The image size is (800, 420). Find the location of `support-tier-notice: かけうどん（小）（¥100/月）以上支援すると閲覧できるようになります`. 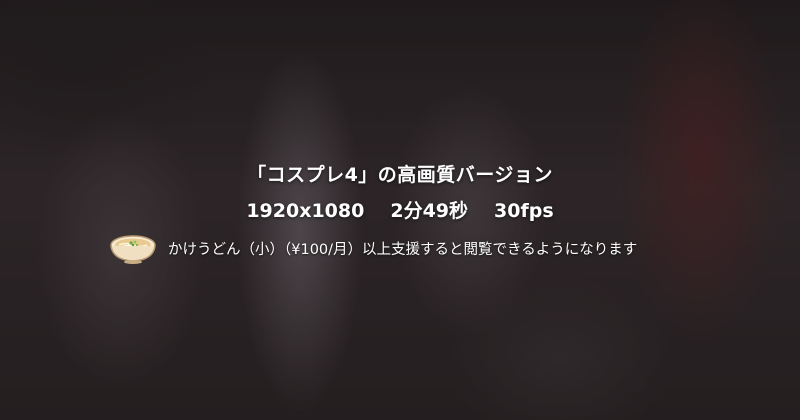

support-tier-notice: かけうどん（小）（¥100/月）以上支援すると閲覧できるようになります is located at coordinates (372, 248).